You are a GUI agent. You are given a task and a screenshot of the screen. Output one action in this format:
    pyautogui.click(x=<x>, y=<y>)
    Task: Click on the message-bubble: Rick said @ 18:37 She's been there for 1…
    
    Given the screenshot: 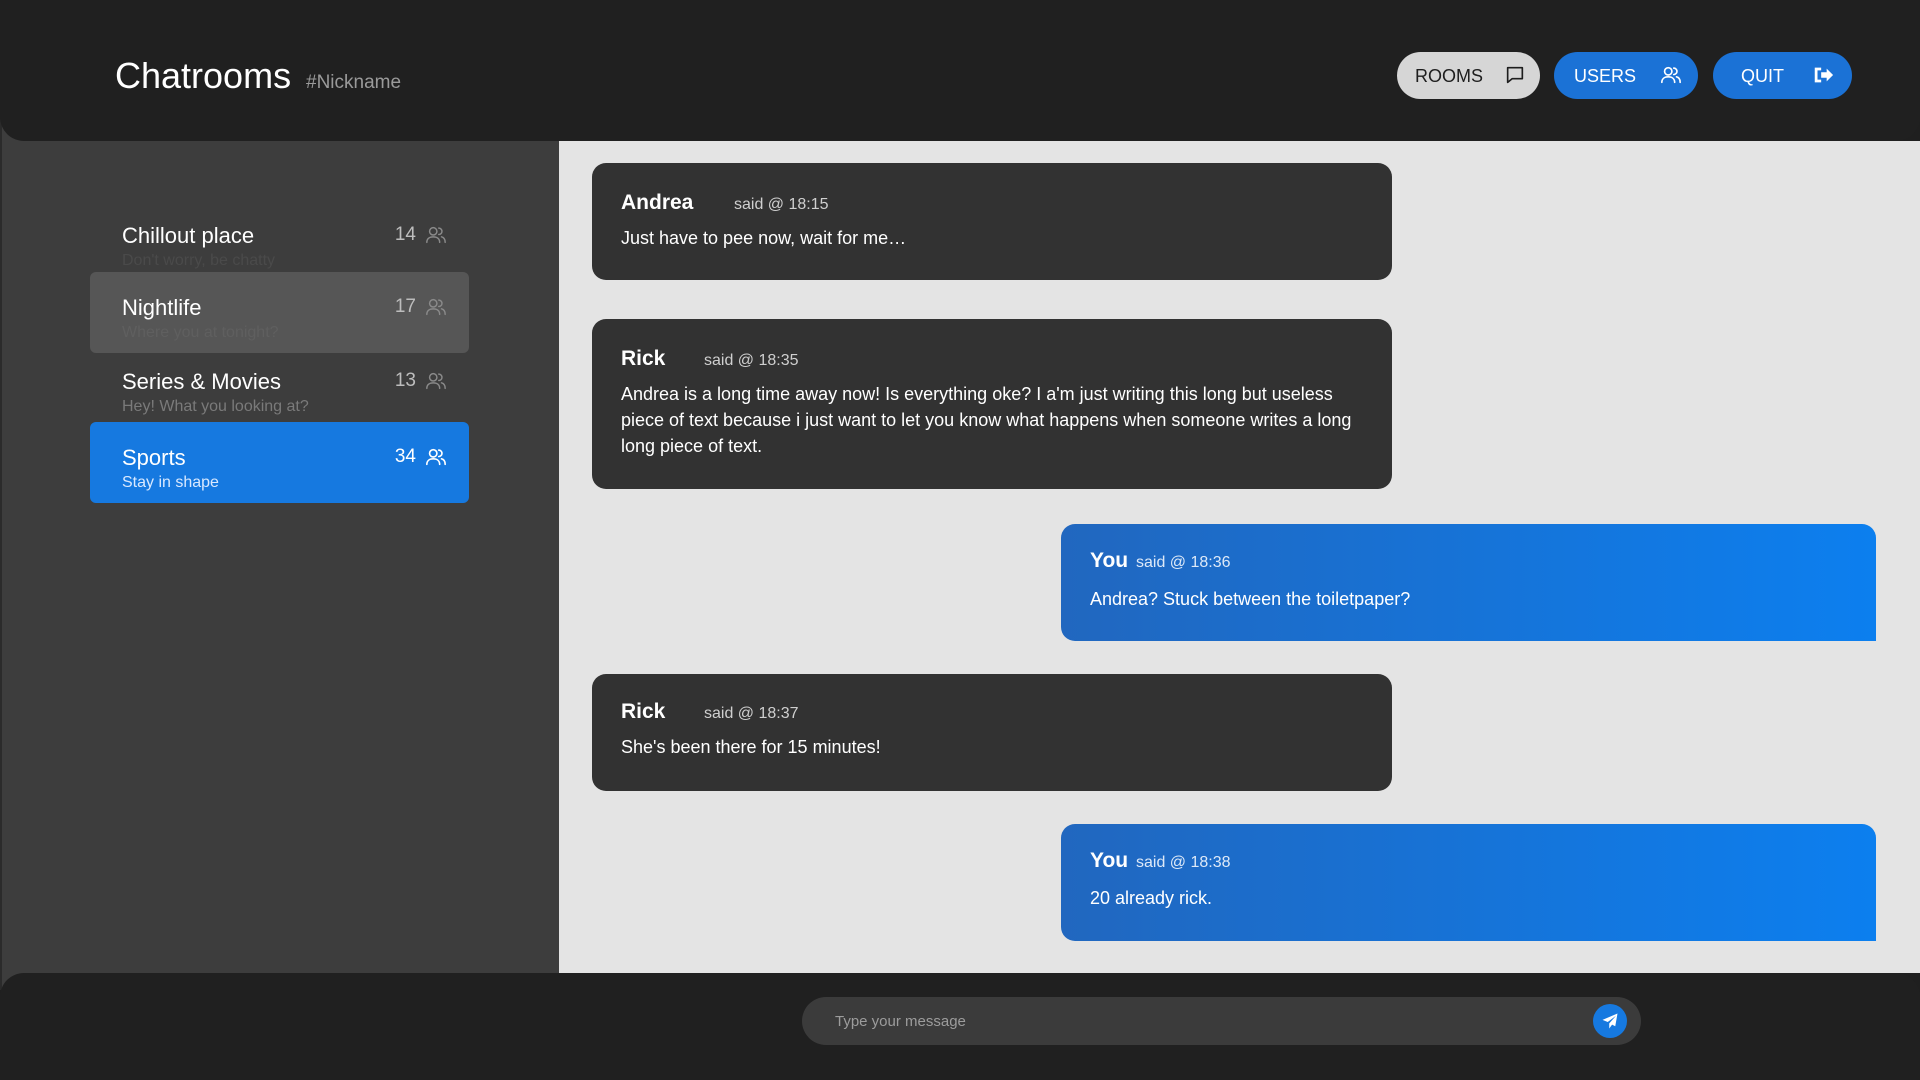 What is the action you would take?
    pyautogui.click(x=992, y=732)
    